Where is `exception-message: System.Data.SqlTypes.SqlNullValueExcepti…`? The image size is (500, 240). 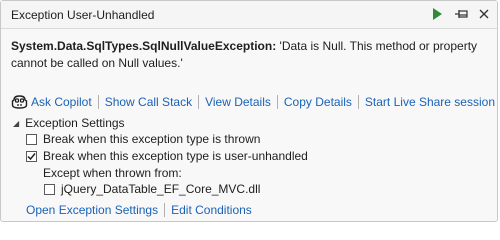
exception-message: System.Data.SqlTypes.SqlNullValueExcepti… is located at coordinates (250, 55).